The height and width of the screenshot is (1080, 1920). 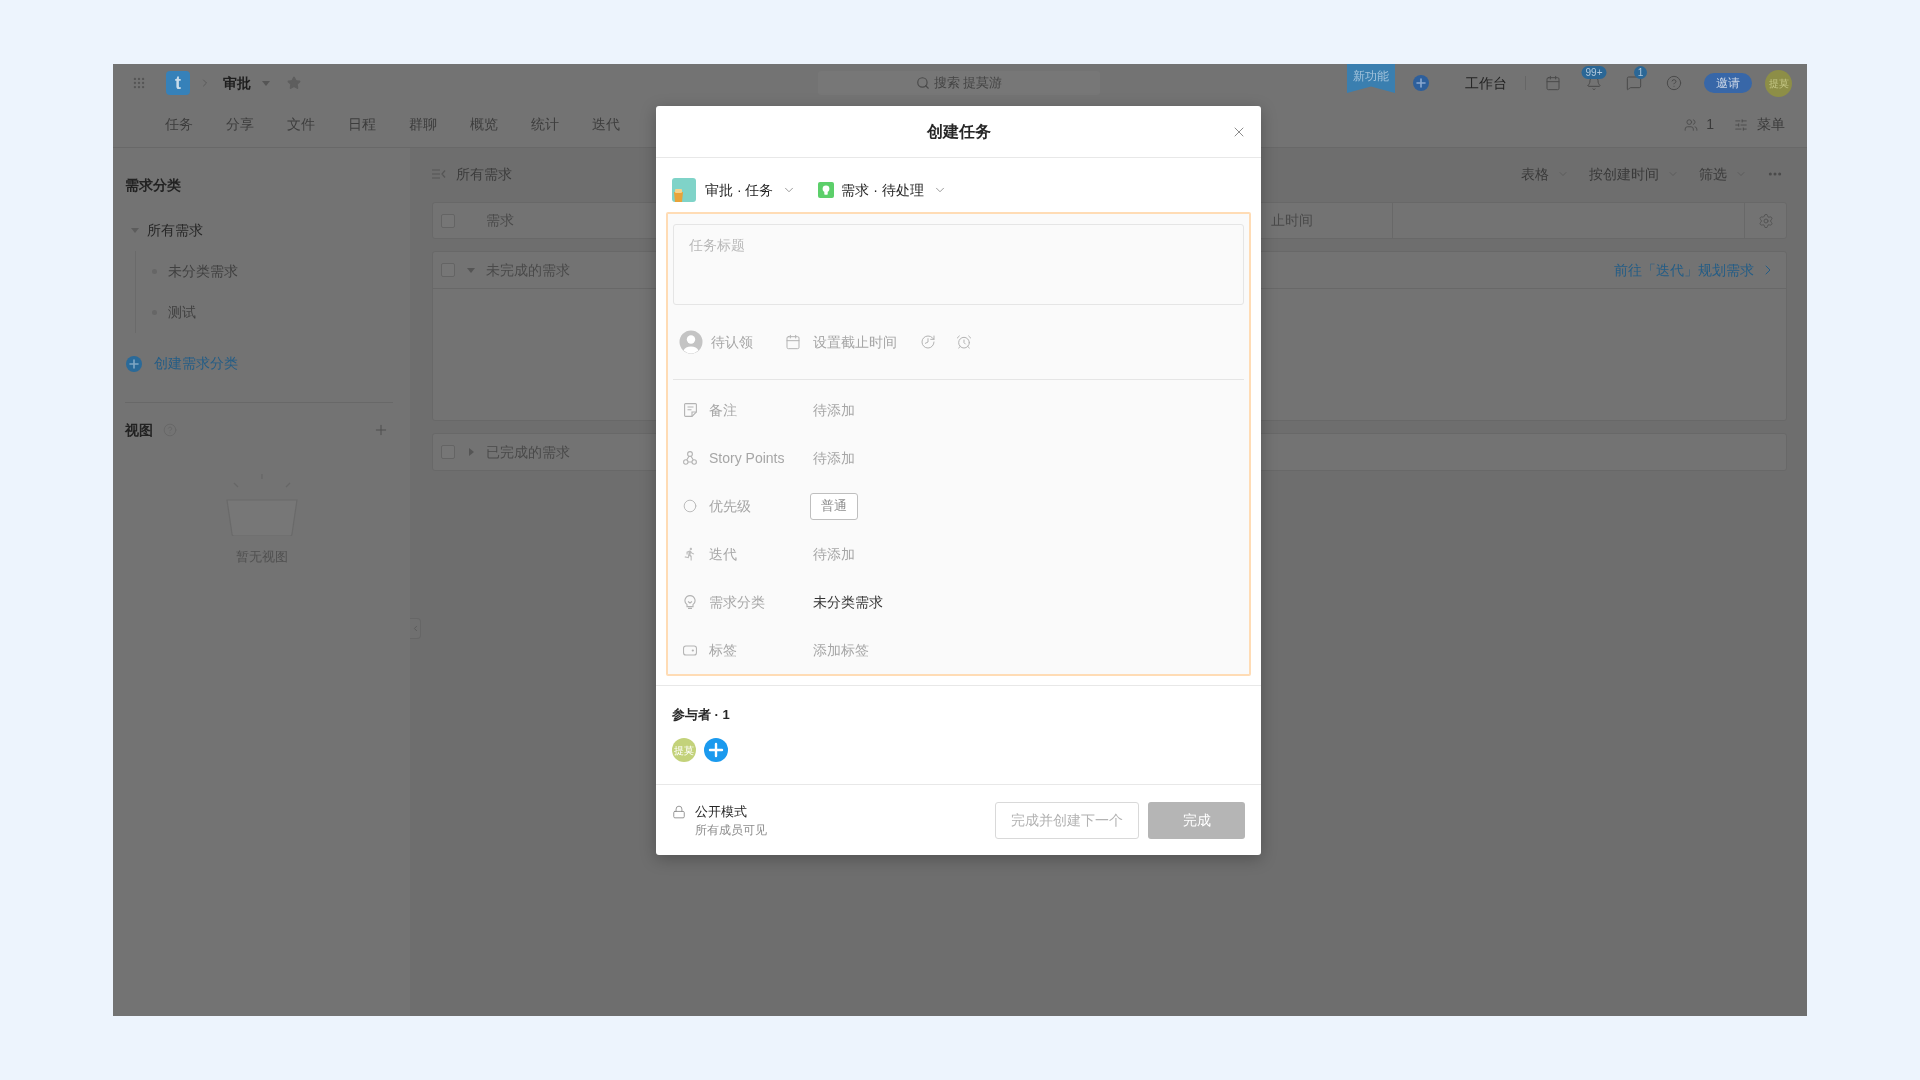 I want to click on field-value: 未分类需求, so click(x=848, y=602).